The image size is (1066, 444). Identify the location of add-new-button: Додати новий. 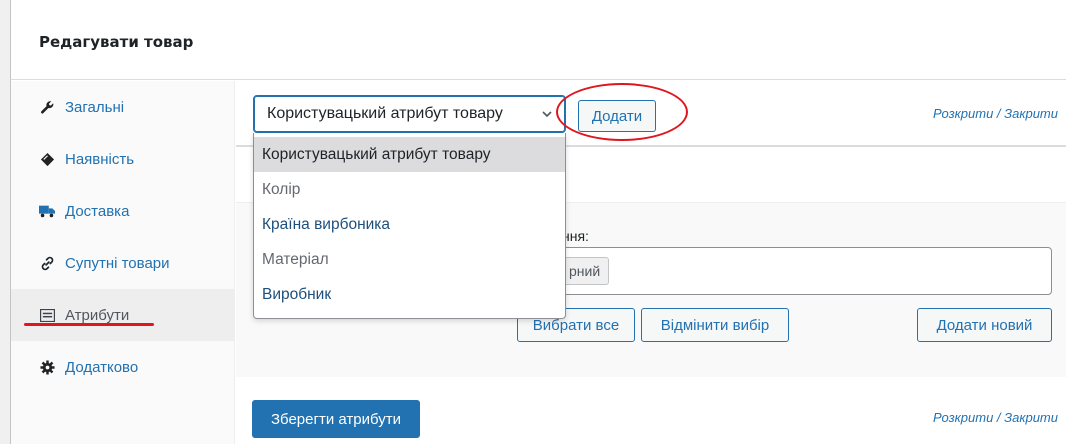
(984, 325).